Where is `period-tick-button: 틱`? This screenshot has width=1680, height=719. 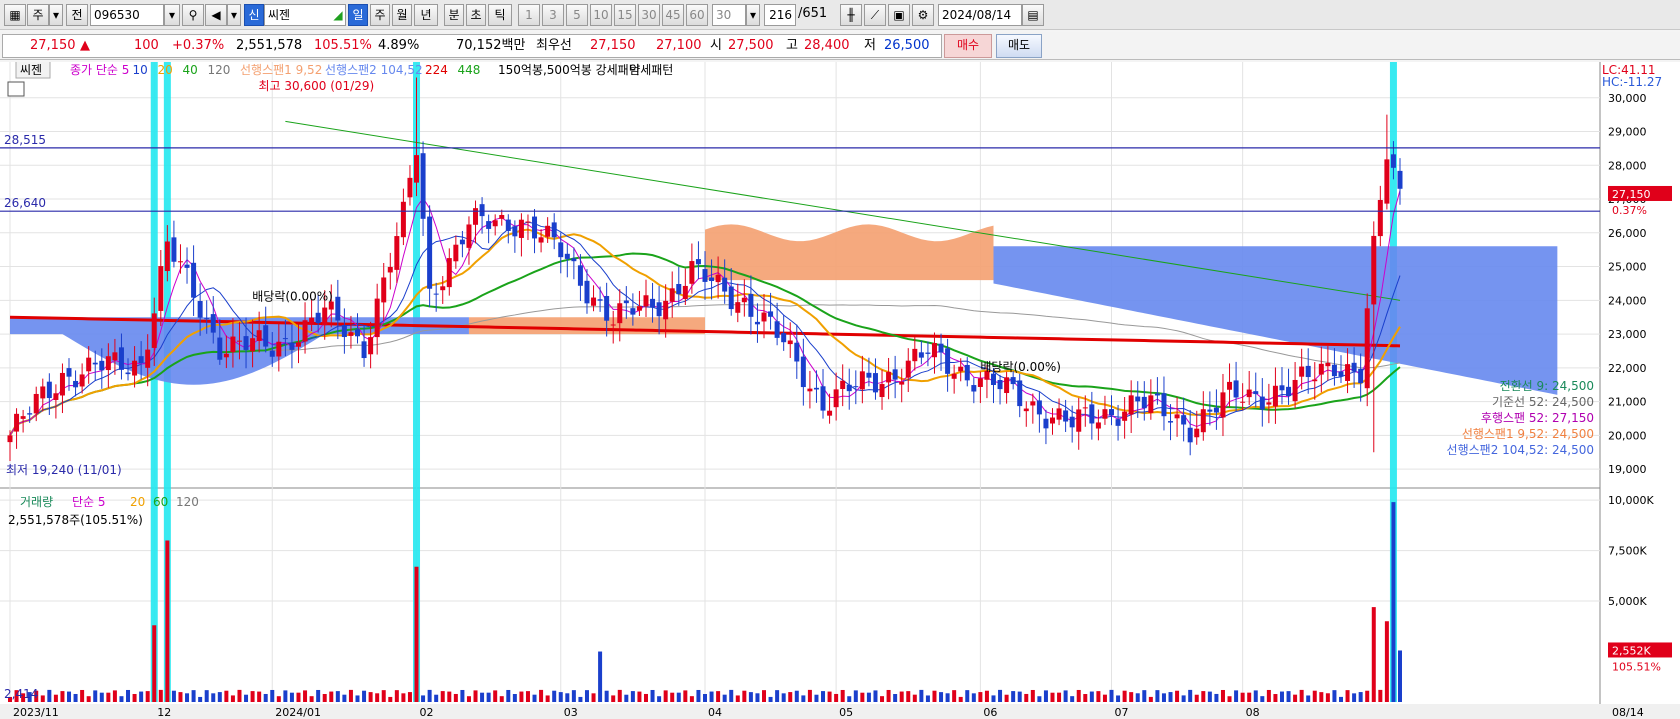 period-tick-button: 틱 is located at coordinates (500, 15).